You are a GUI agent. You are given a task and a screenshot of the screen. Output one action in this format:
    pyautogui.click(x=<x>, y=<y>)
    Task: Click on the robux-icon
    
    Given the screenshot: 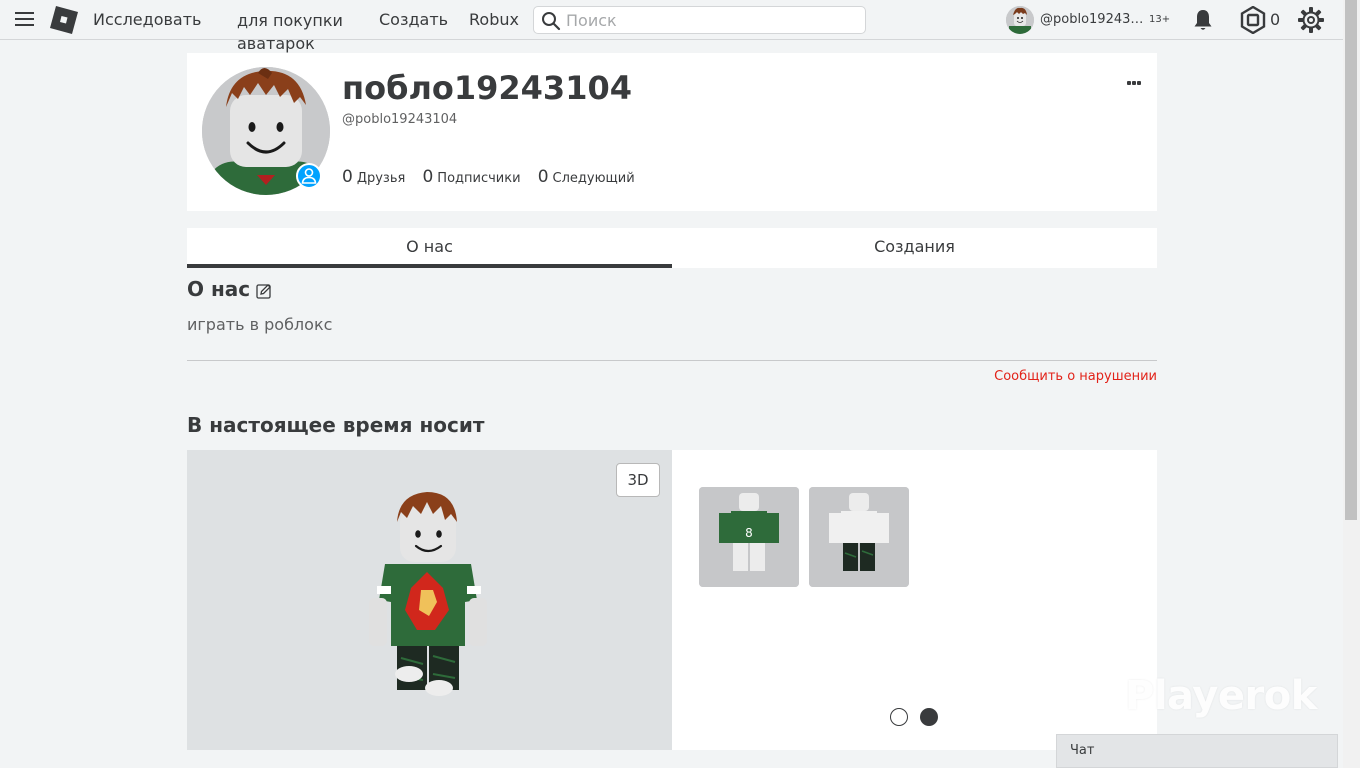 What is the action you would take?
    pyautogui.click(x=1253, y=20)
    